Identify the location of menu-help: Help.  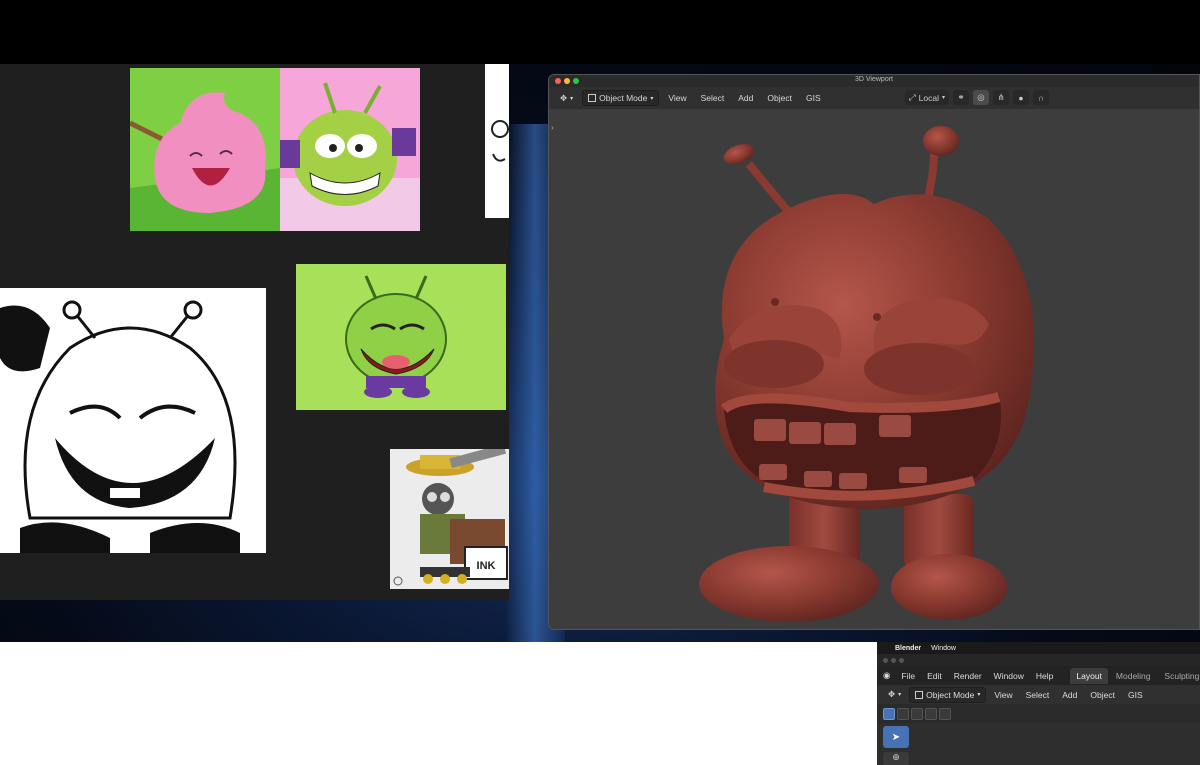
(1044, 676).